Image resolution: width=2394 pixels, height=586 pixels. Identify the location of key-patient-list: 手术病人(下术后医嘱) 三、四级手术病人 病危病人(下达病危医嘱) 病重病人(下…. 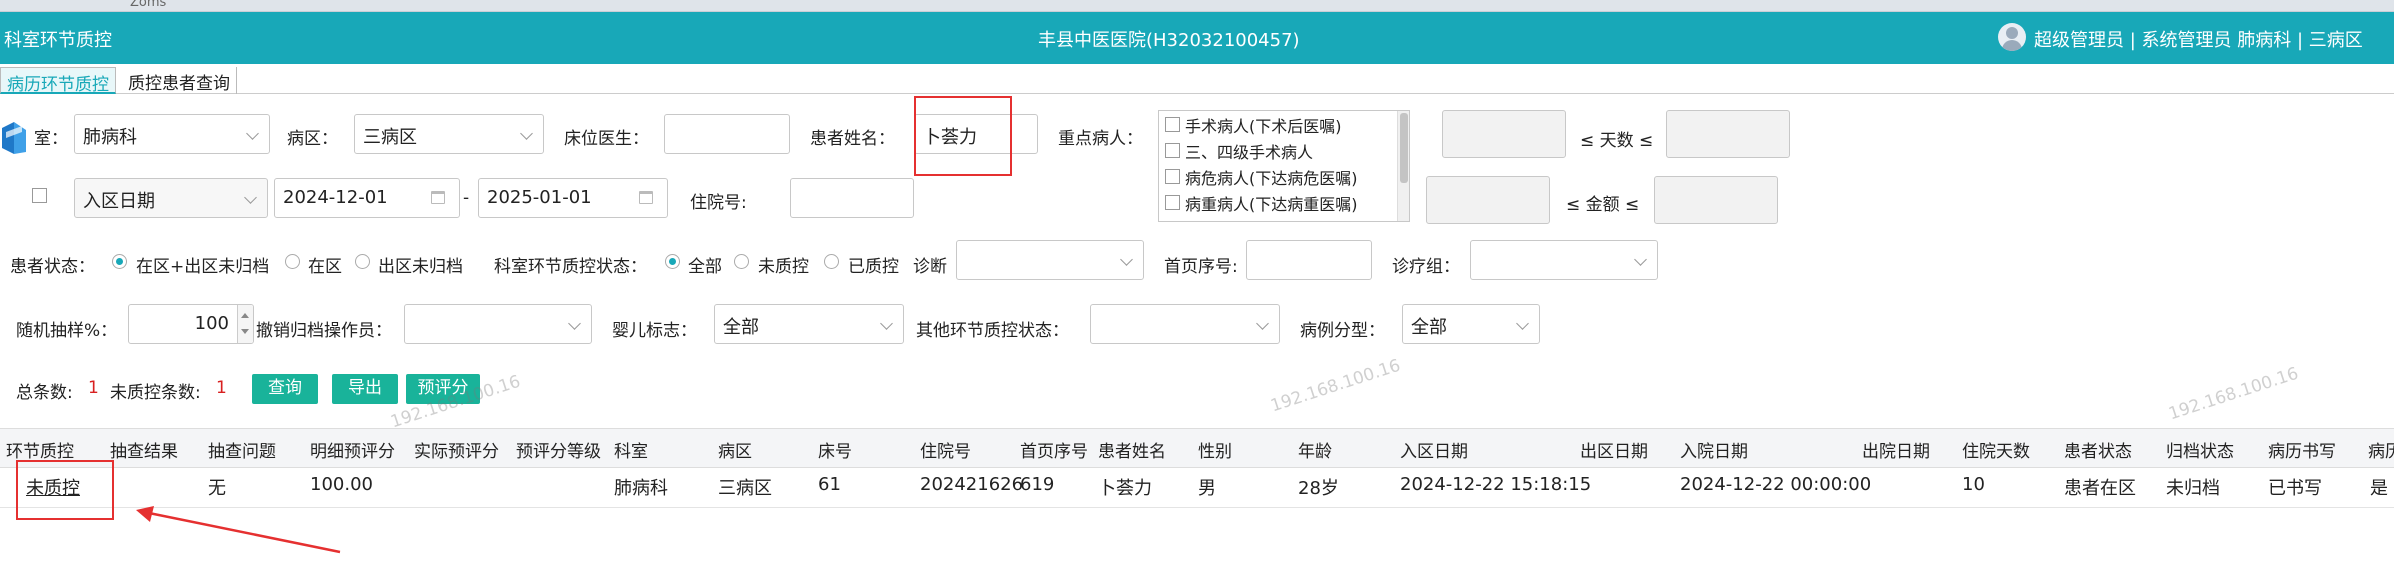
(1284, 166).